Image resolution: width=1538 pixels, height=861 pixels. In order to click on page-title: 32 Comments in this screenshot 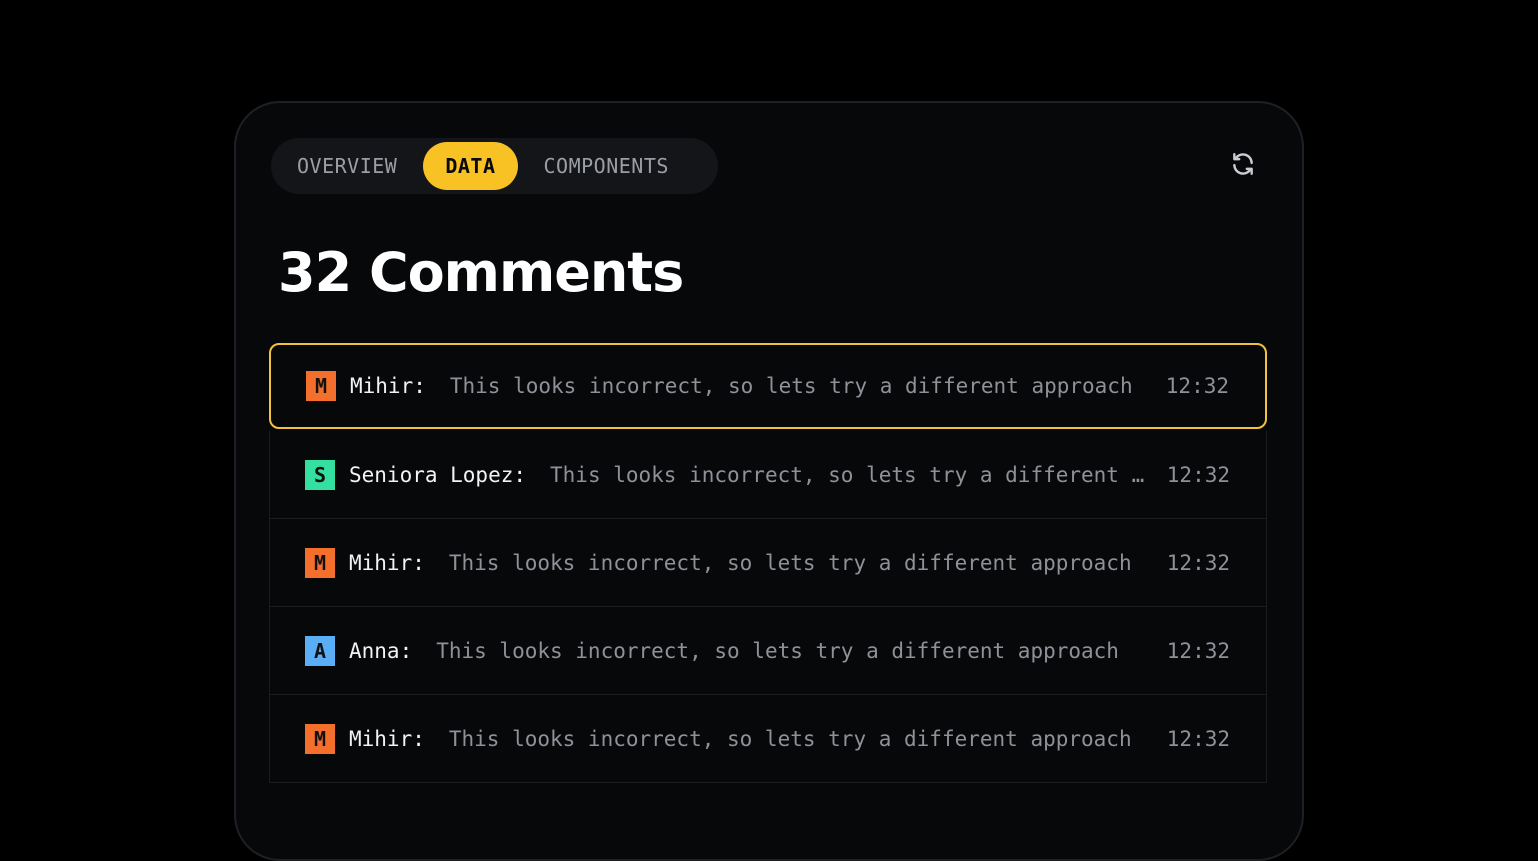, I will do `click(481, 272)`.